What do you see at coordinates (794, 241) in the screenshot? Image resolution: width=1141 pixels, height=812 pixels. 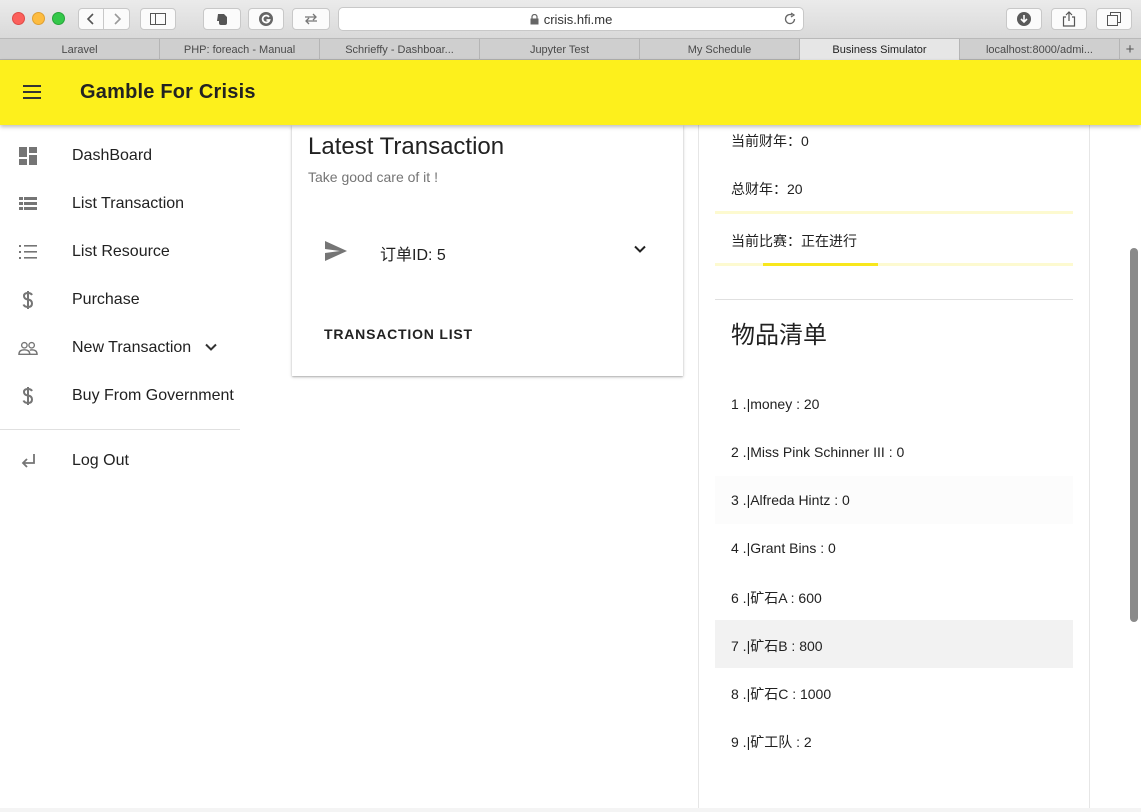 I see `match-status-text: 当前比赛：正在进行` at bounding box center [794, 241].